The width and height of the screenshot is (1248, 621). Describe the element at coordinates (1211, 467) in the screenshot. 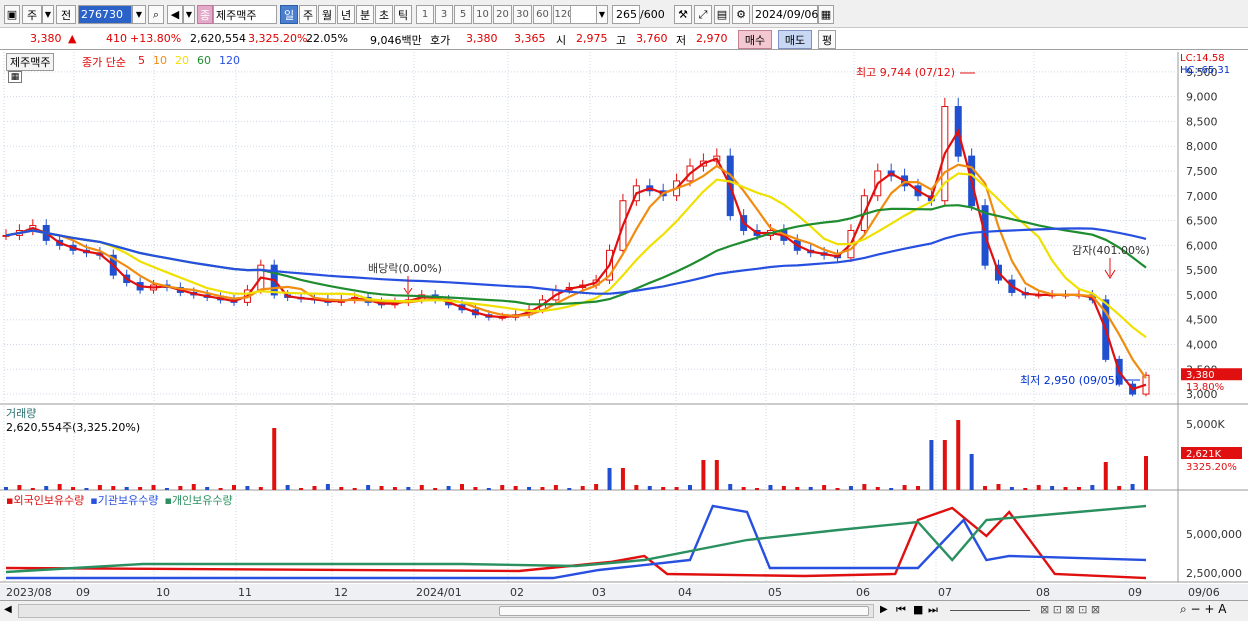

I see `volume-pct-label: 3325.20%` at that location.